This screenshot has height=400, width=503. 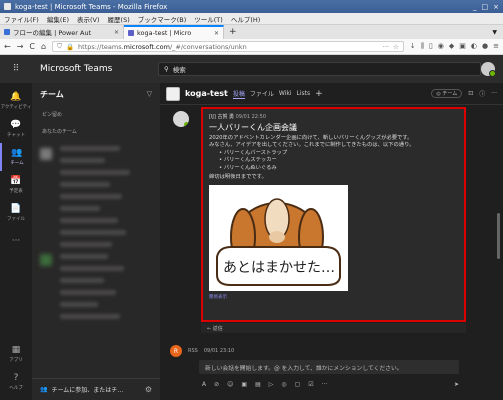 I want to click on add-tab-button: +, so click(x=319, y=94).